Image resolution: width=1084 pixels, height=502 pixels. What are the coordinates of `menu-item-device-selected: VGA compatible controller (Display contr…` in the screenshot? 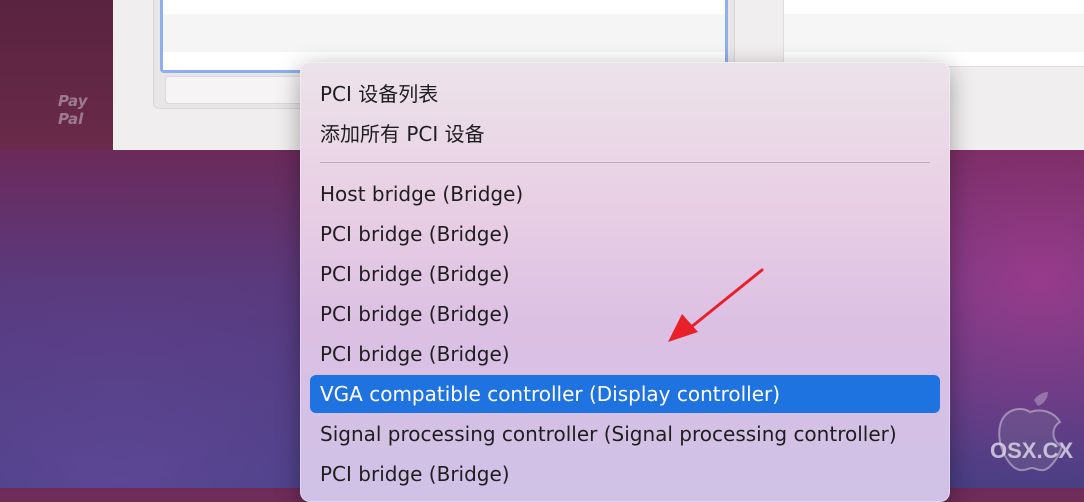 It's located at (625, 394).